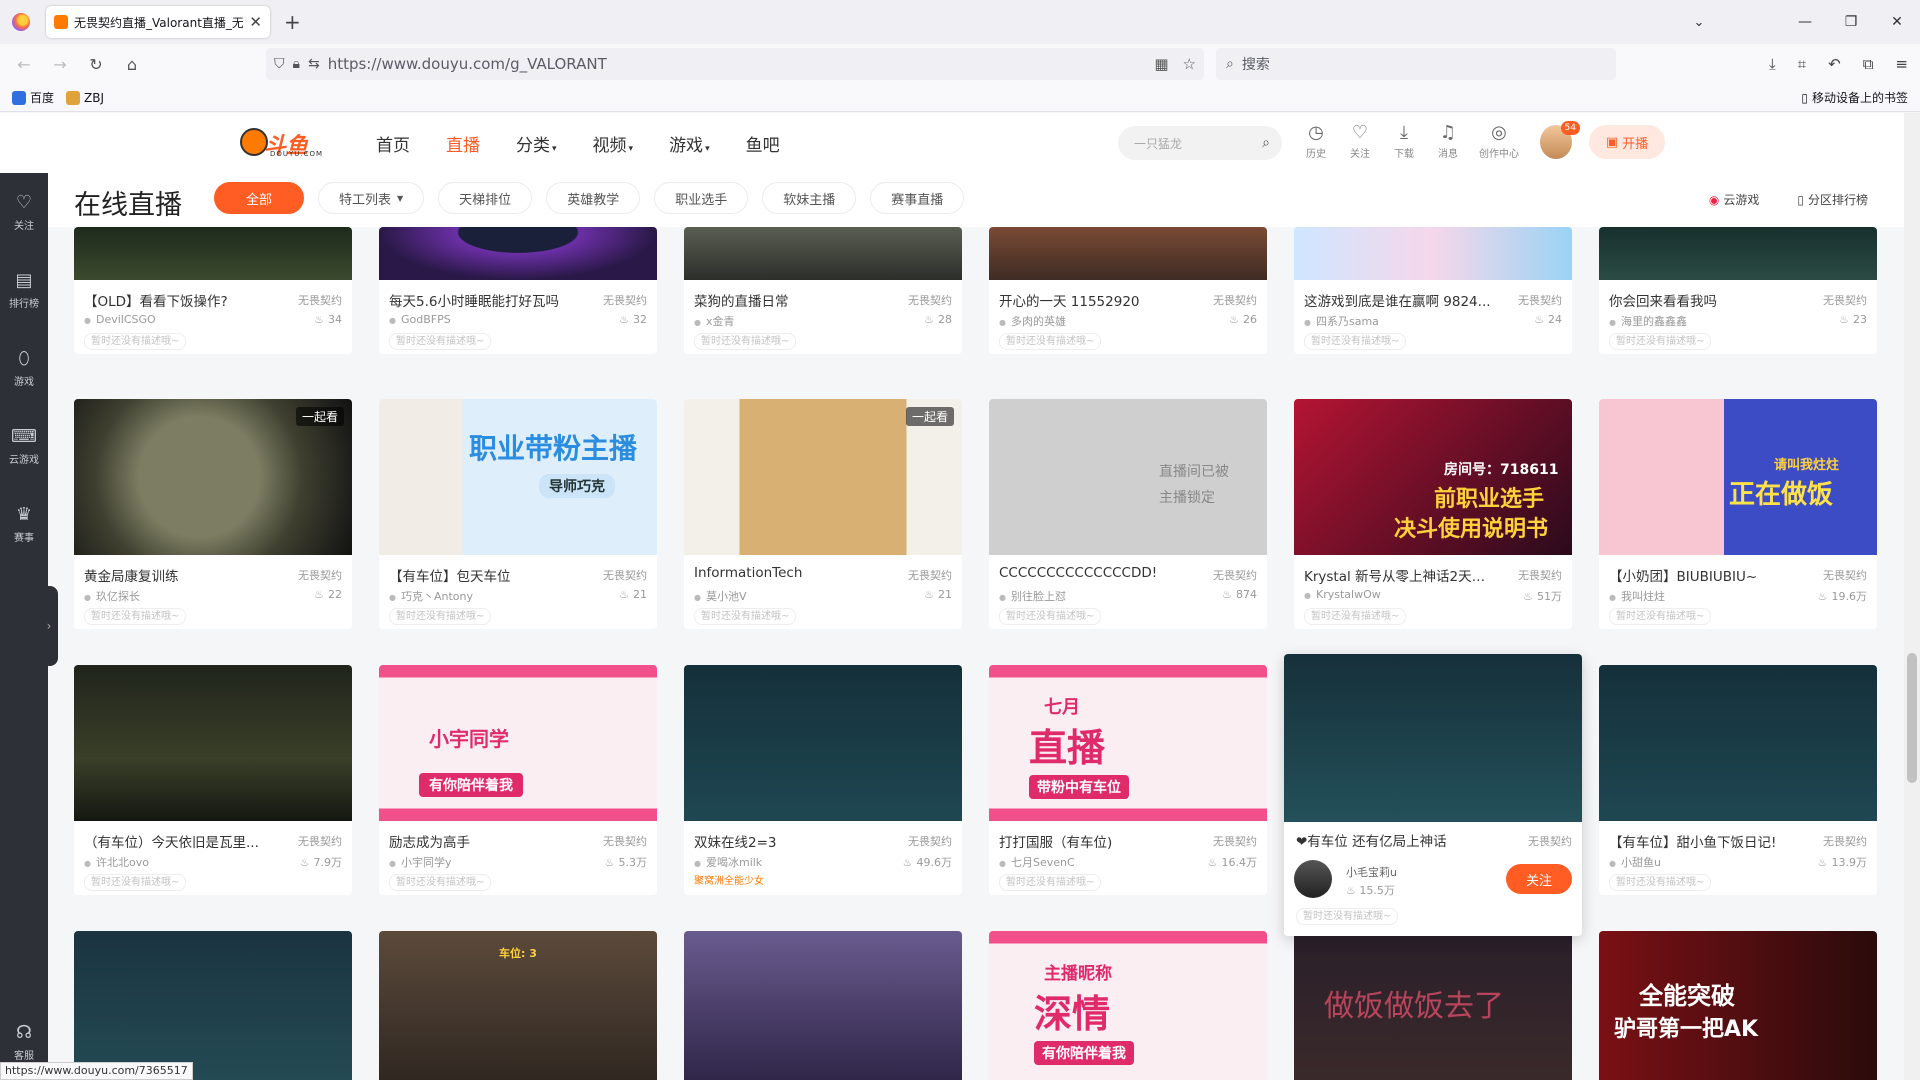 The image size is (1920, 1080). What do you see at coordinates (24, 212) in the screenshot?
I see `sidebar-item-follow: ♡ 关注` at bounding box center [24, 212].